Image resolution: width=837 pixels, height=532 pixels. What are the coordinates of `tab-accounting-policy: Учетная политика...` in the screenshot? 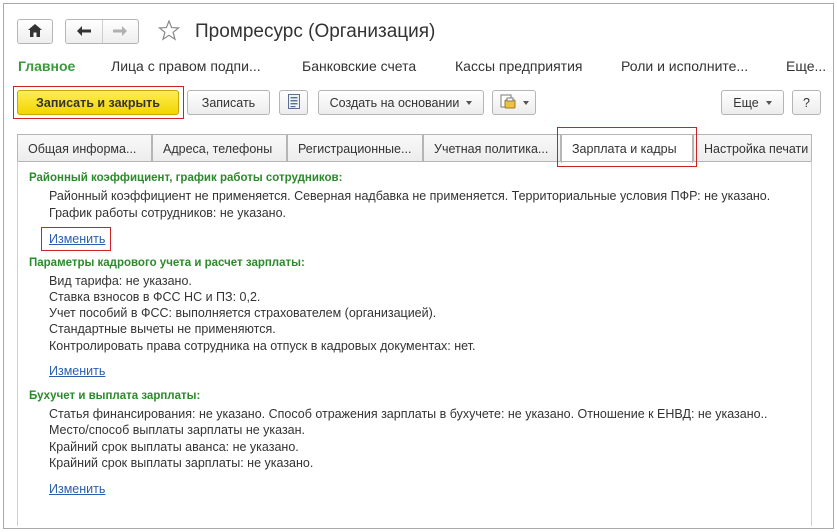 It's located at (492, 148).